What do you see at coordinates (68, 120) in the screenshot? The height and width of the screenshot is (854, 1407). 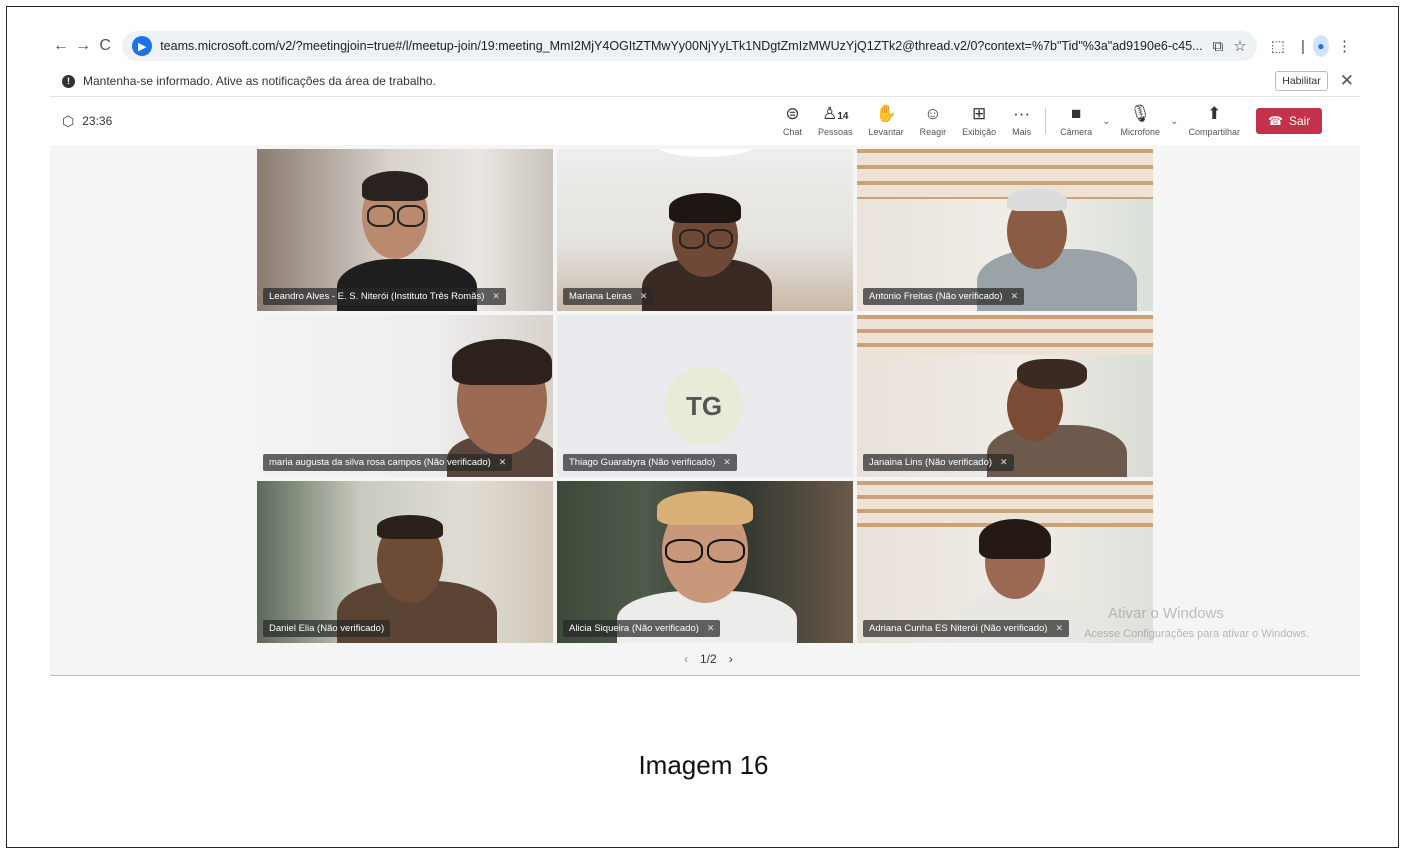 I see `shield-icon: ⬡` at bounding box center [68, 120].